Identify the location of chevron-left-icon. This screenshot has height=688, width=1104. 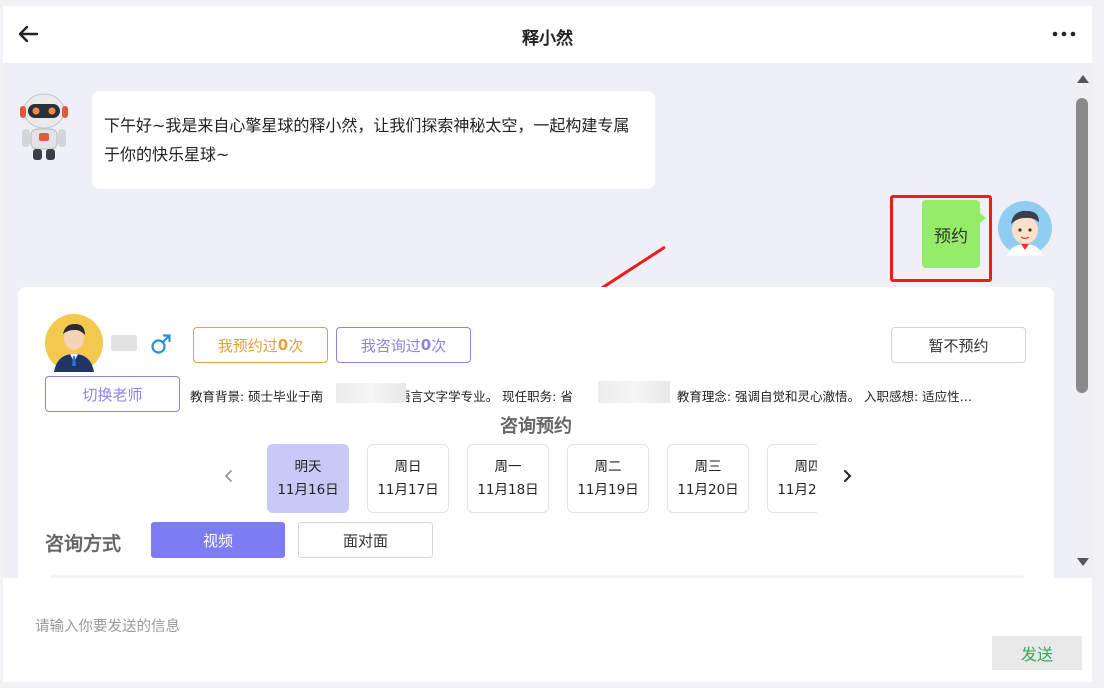
(228, 476).